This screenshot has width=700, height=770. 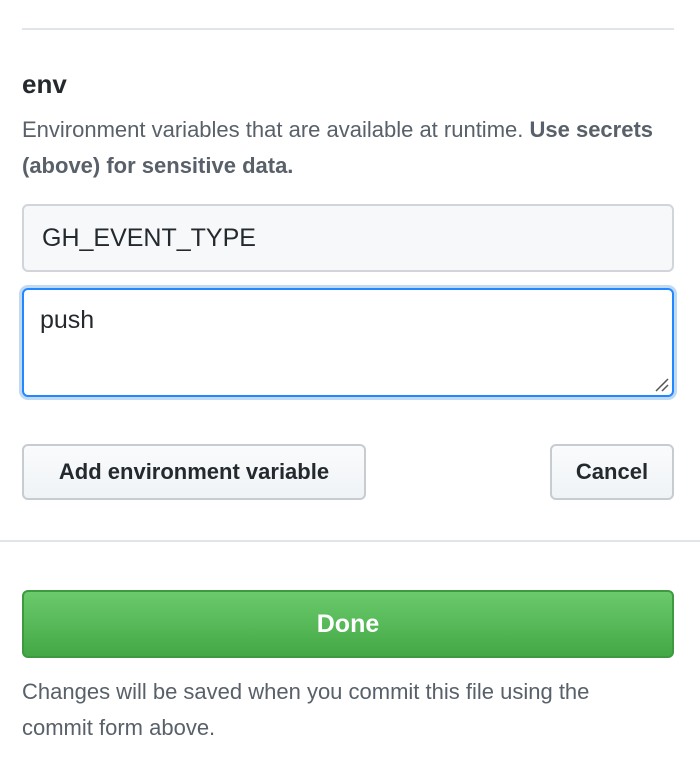 I want to click on env-value-input: push, so click(x=348, y=342).